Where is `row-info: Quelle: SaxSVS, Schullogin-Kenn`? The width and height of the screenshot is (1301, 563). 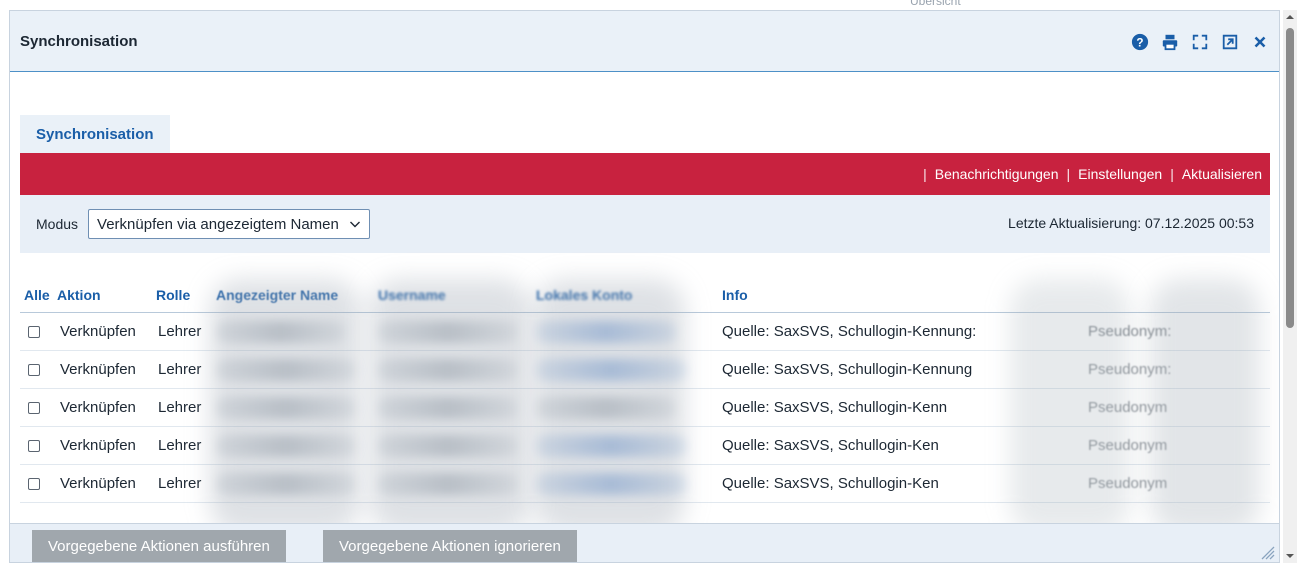
row-info: Quelle: SaxSVS, Schullogin-Kenn is located at coordinates (835, 407).